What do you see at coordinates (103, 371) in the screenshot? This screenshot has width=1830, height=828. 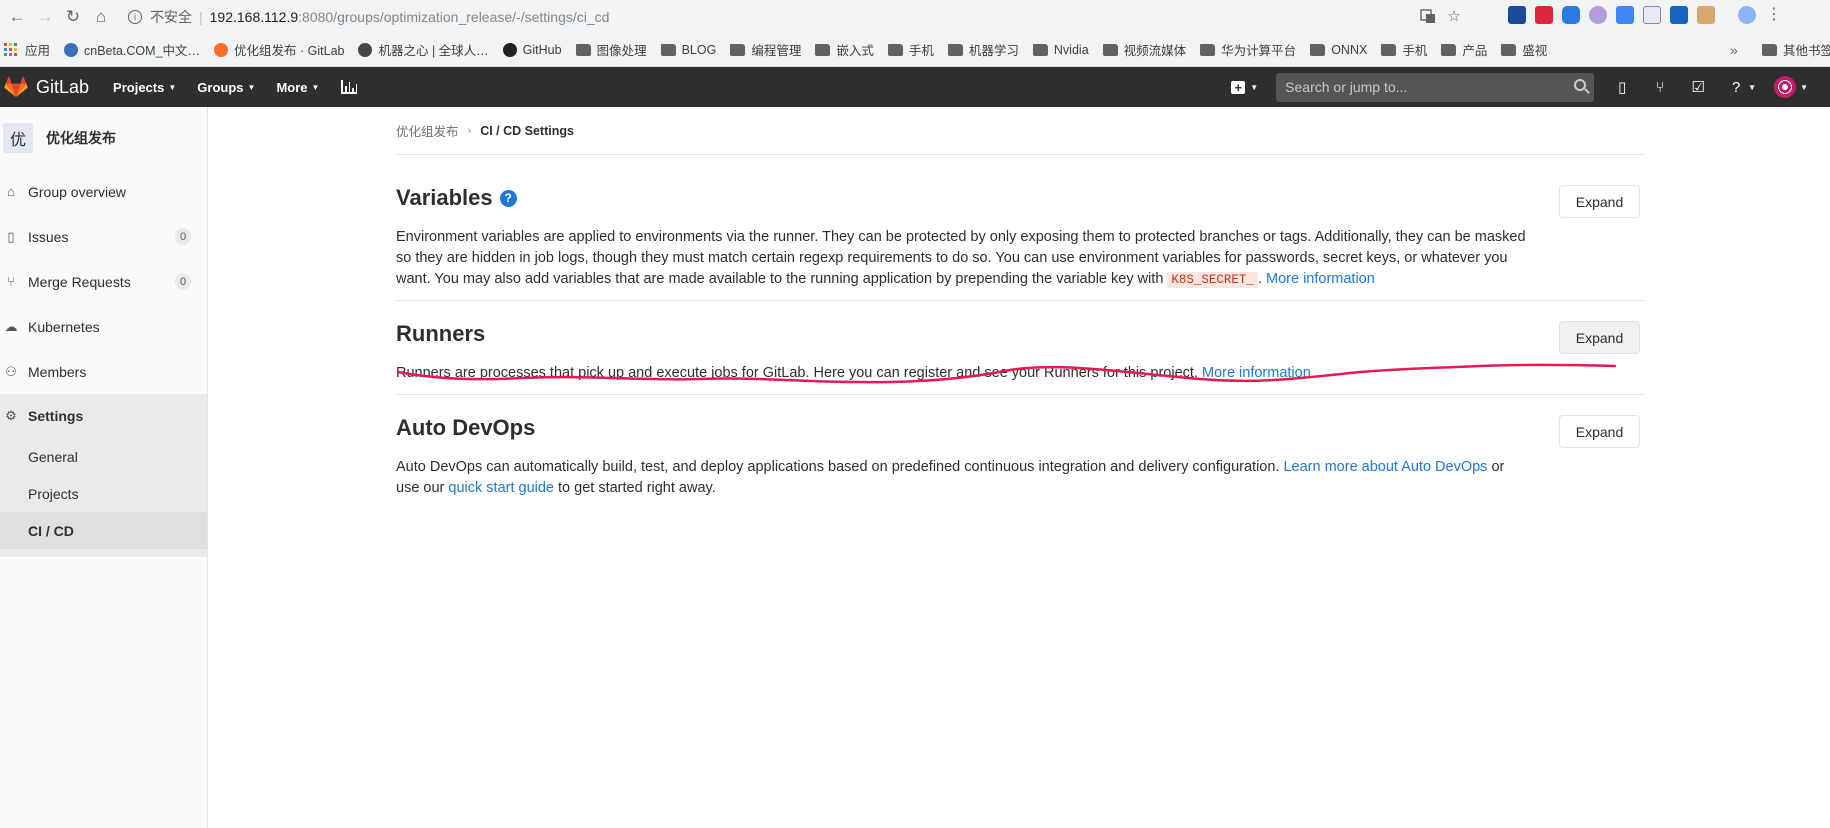 I see `sidebar-item-members: ⚇ Members` at bounding box center [103, 371].